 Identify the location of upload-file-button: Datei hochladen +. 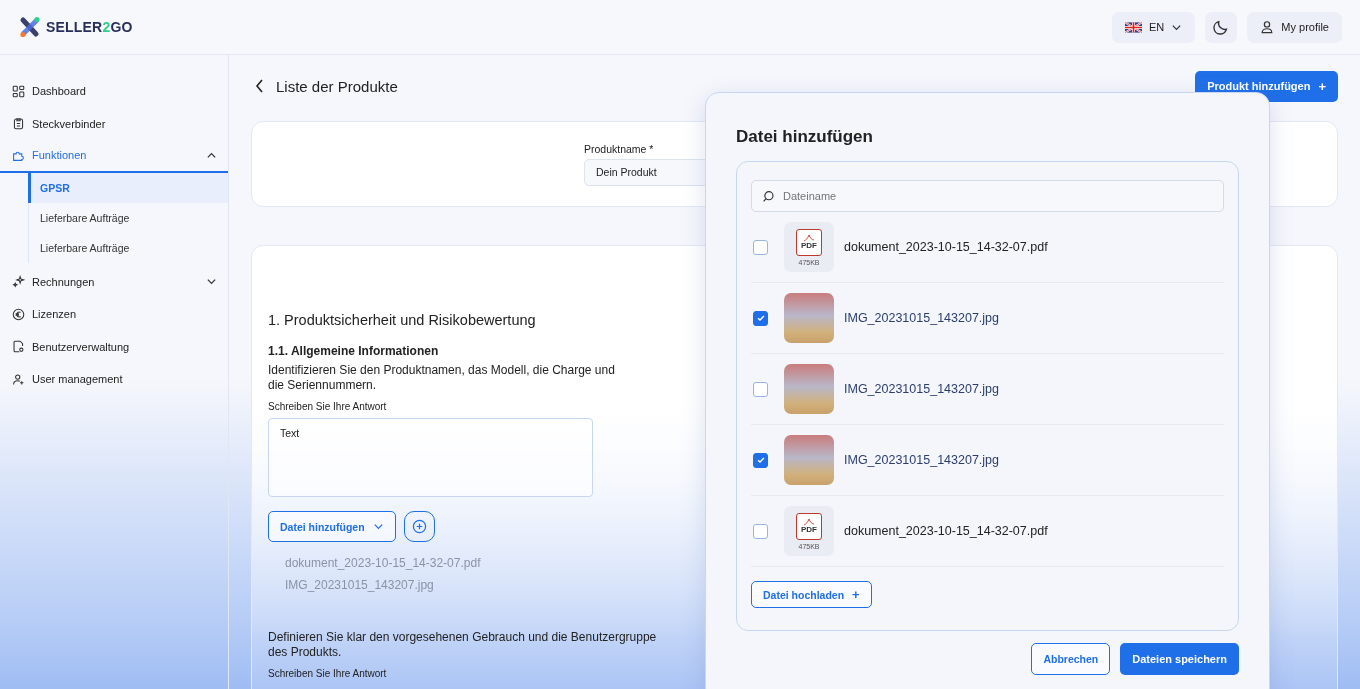
(811, 594).